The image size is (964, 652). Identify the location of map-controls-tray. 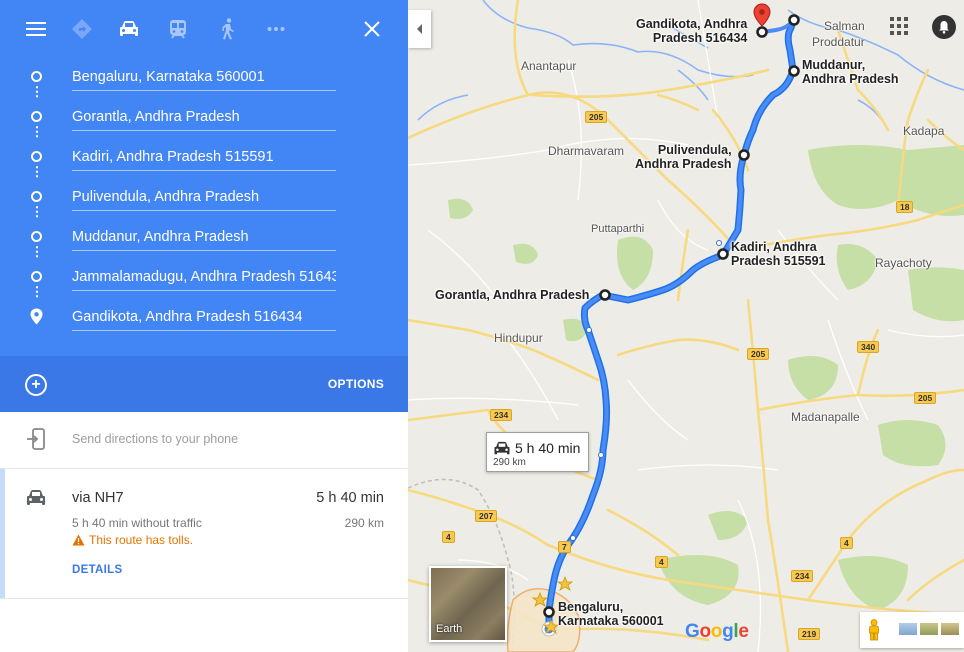
(912, 630).